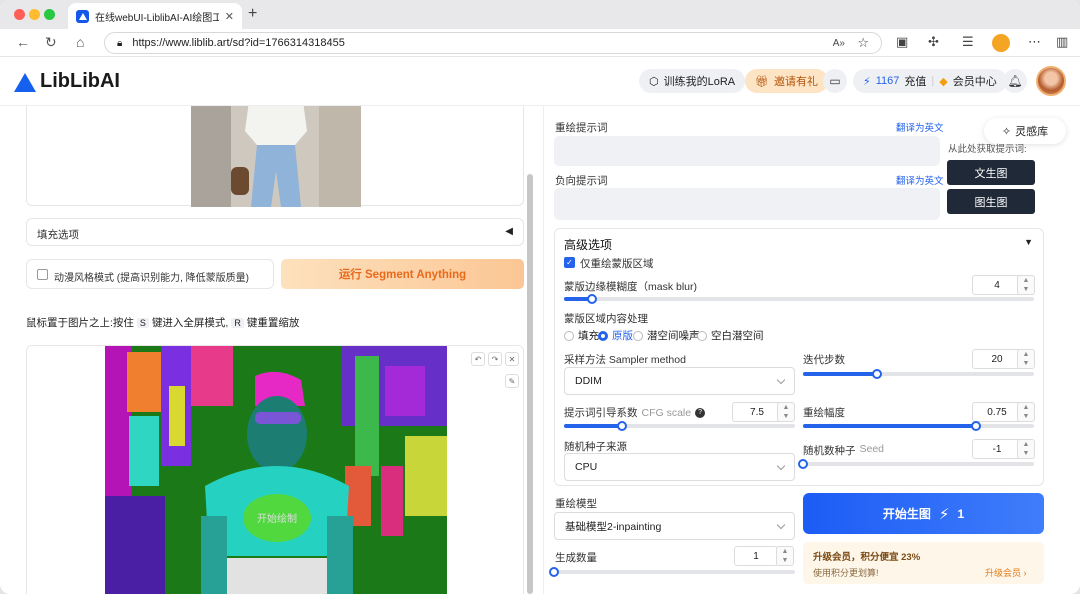 This screenshot has height=594, width=1080. Describe the element at coordinates (150, 274) in the screenshot. I see `anime-mode-checkbox-row: 动漫风格模式 (提高识别能力, 降低蒙版质量)` at that location.